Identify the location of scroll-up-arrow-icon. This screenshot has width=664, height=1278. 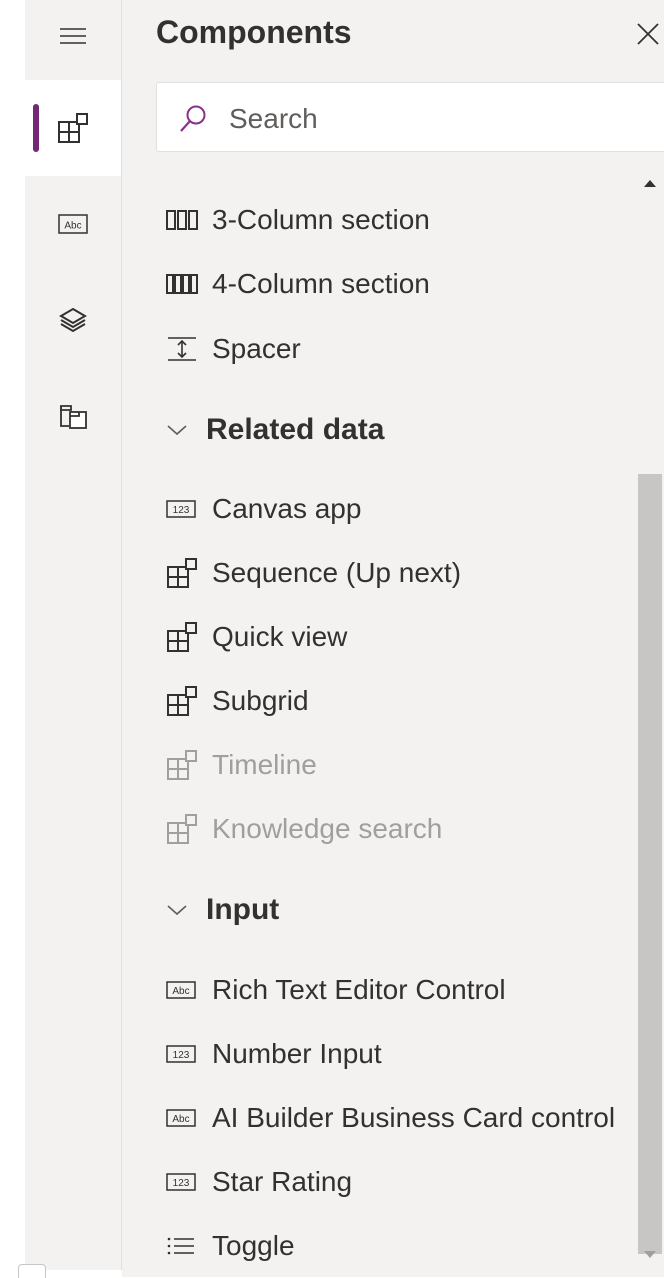
(650, 183).